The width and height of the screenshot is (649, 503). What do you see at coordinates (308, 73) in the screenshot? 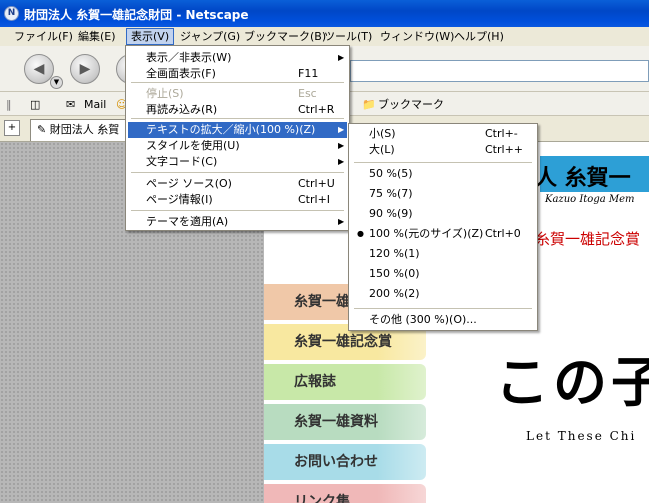
I see `menu-item-shortcut: F11` at bounding box center [308, 73].